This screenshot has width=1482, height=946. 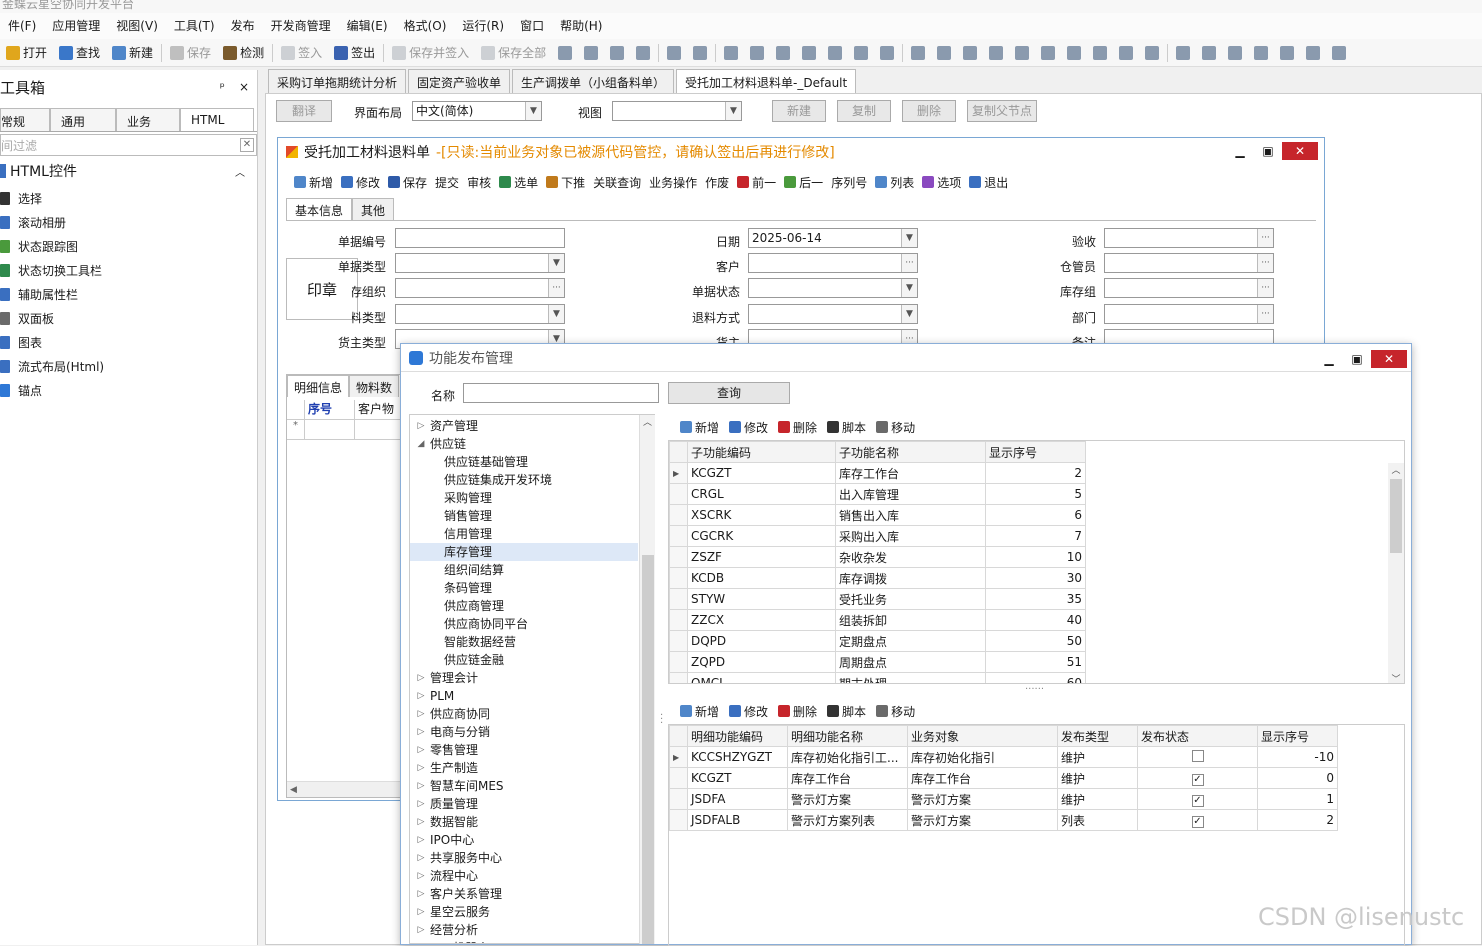 I want to click on bill-toolbar-button: 退出, so click(x=988, y=182).